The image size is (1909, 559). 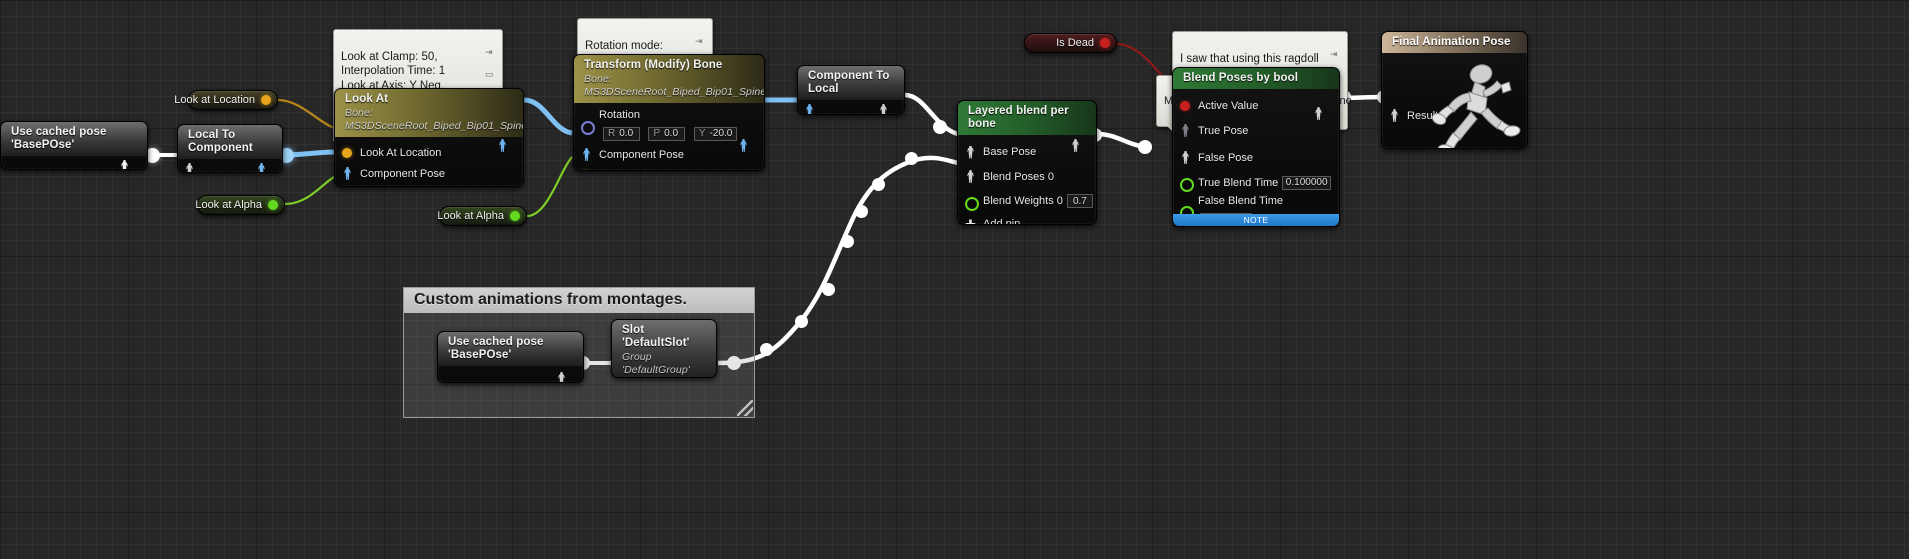 I want to click on node-body: Result, so click(x=1454, y=100).